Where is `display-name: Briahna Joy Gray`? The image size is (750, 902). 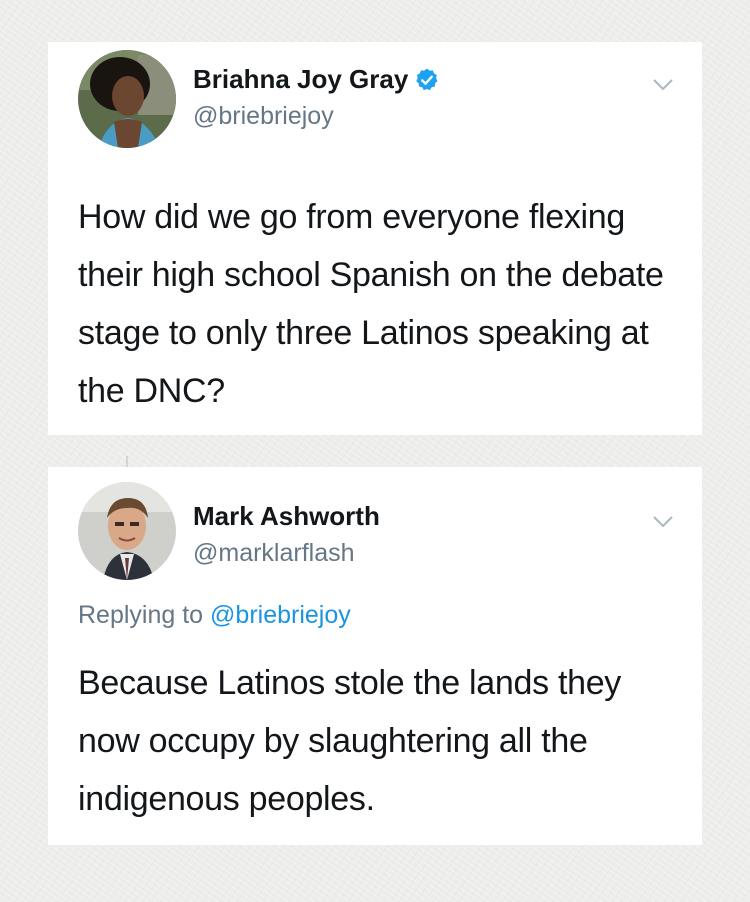 display-name: Briahna Joy Gray is located at coordinates (316, 79).